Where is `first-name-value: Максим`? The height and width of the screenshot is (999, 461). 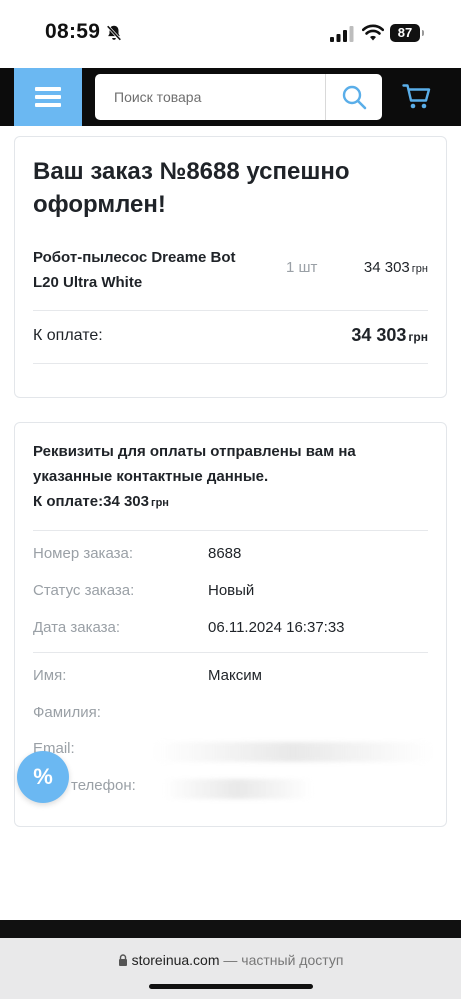 first-name-value: Максим is located at coordinates (235, 675).